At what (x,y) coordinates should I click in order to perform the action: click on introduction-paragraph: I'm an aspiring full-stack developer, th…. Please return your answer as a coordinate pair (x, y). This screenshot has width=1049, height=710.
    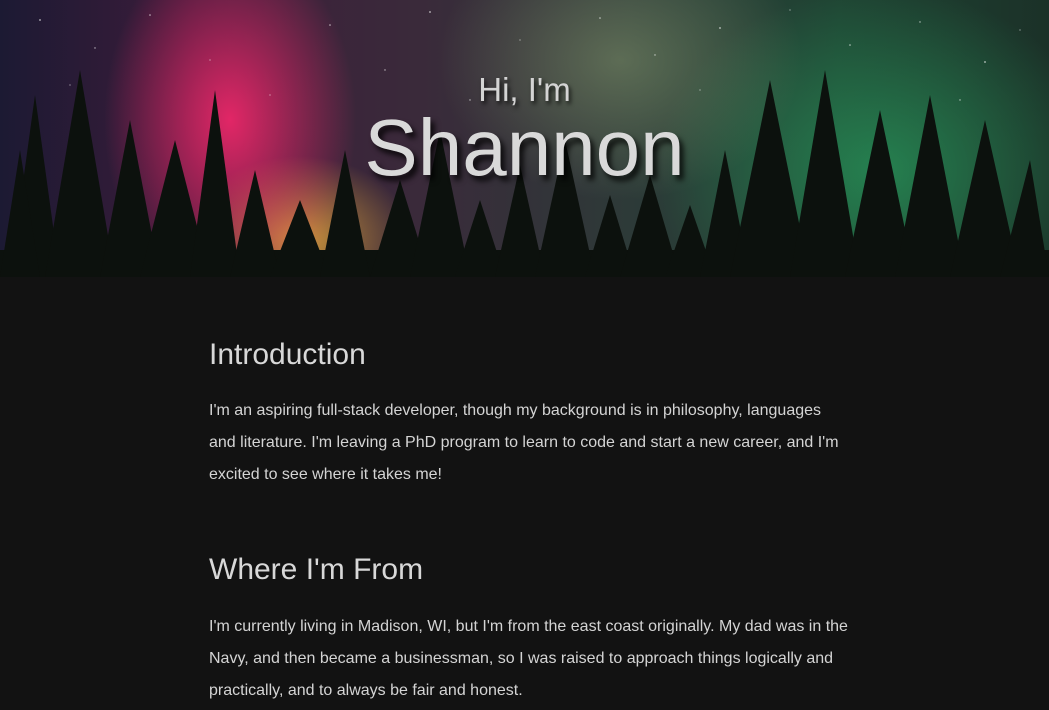
    Looking at the image, I should click on (524, 442).